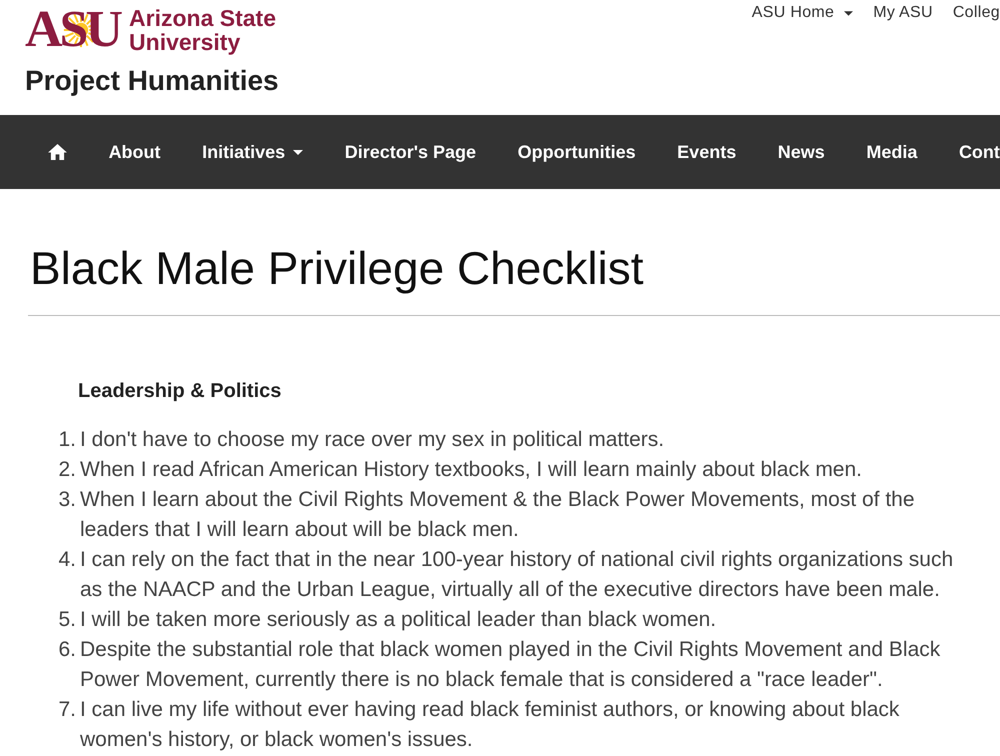 The image size is (1000, 756). I want to click on list-number: 7., so click(67, 710).